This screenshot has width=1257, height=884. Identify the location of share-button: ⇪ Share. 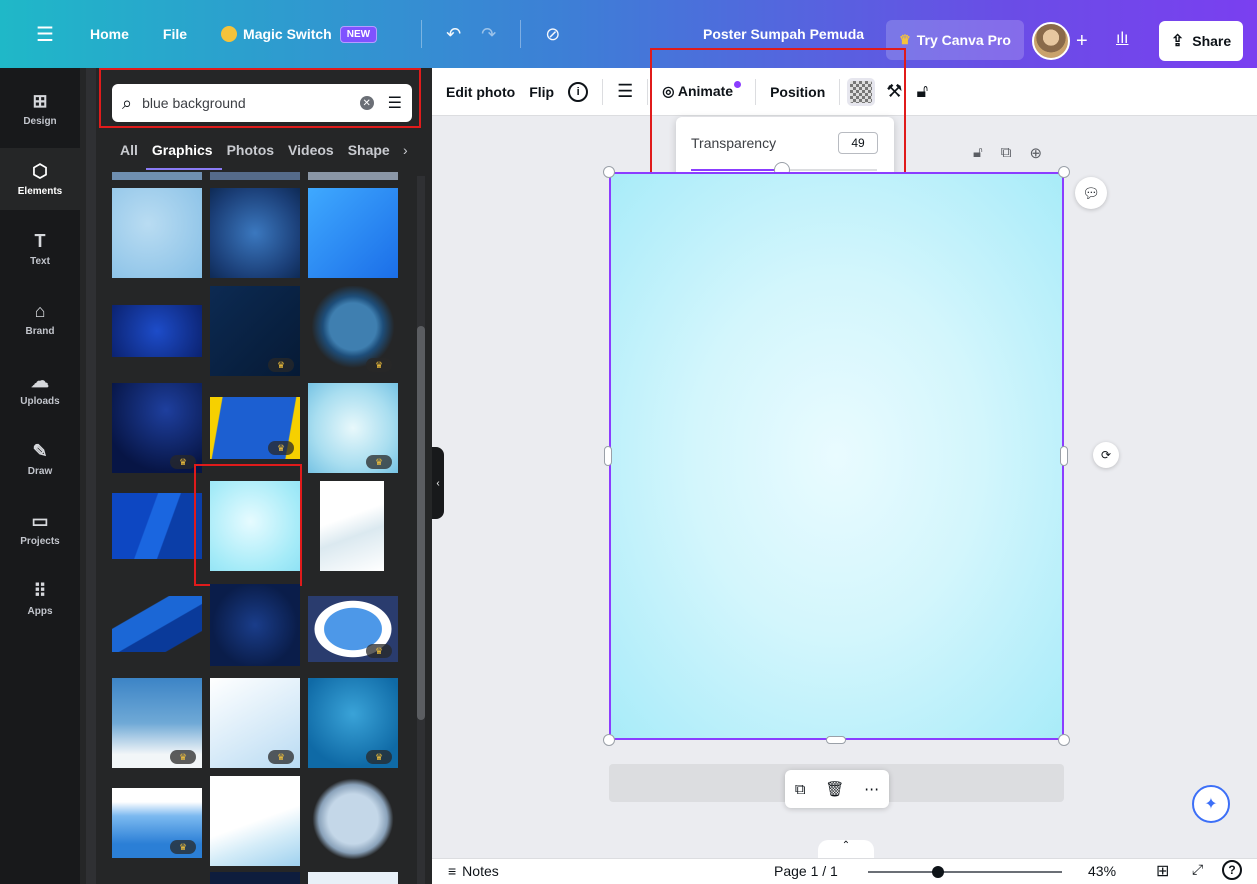
(1201, 41).